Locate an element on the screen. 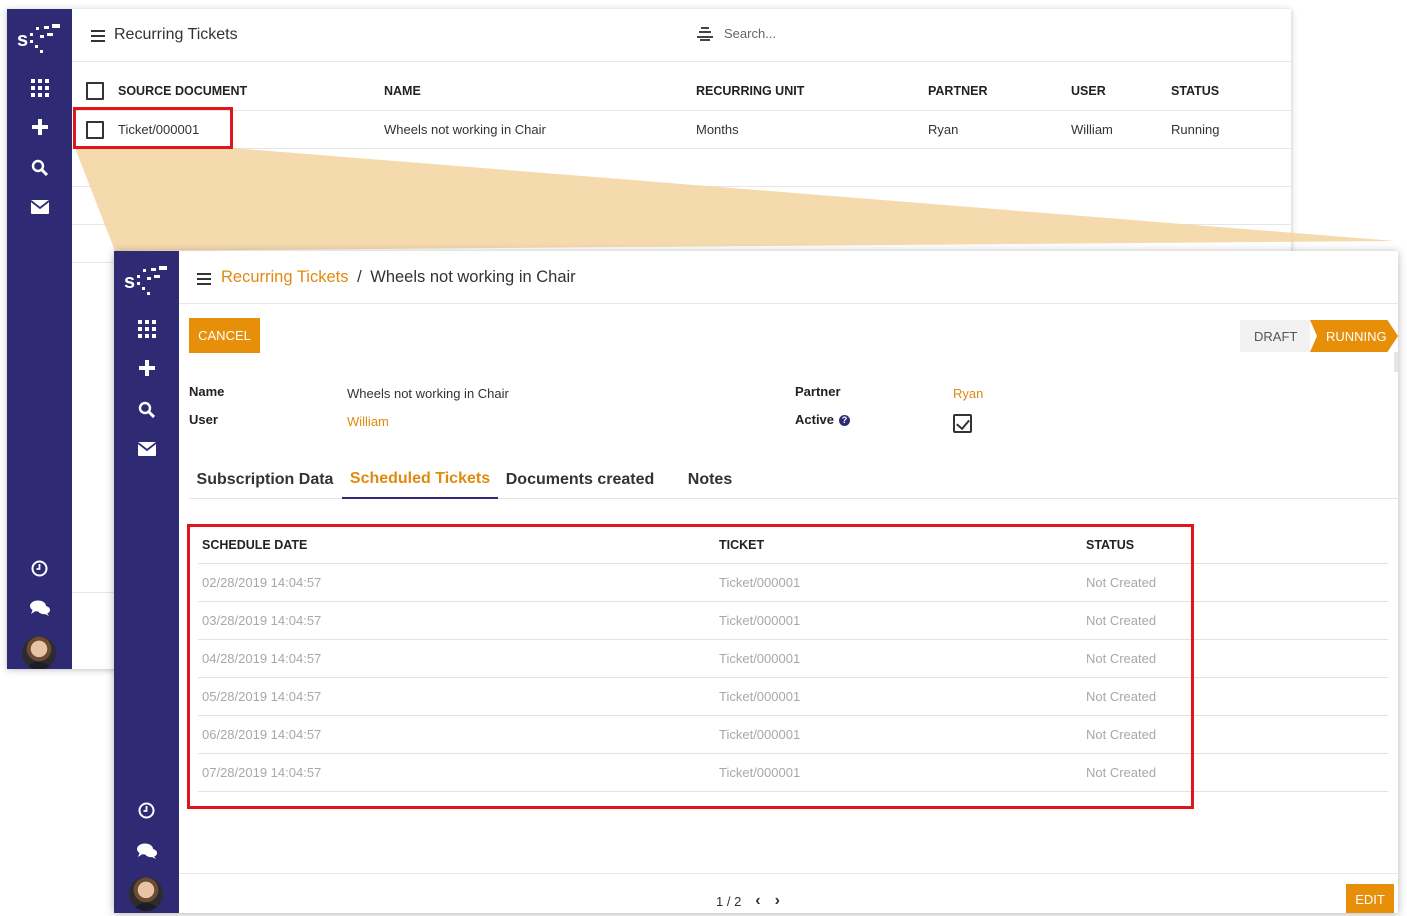 The width and height of the screenshot is (1407, 916). chat-icon is located at coordinates (146, 851).